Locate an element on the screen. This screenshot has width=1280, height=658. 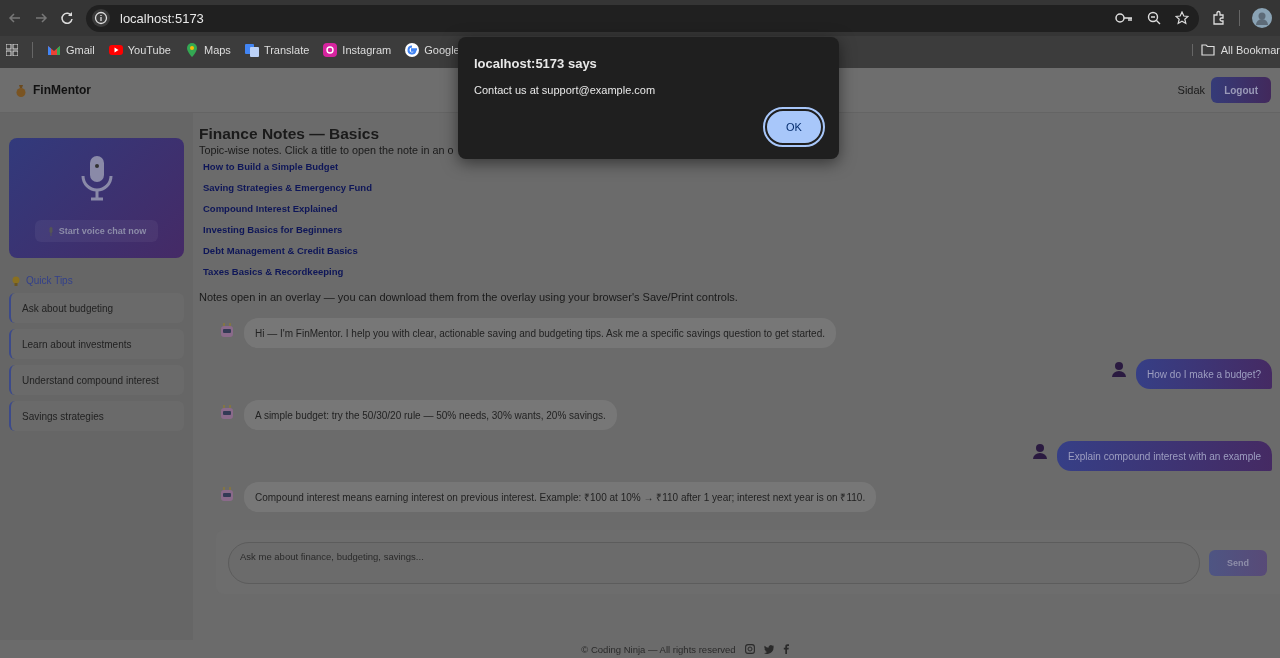
facebook-icon is located at coordinates (785, 649).